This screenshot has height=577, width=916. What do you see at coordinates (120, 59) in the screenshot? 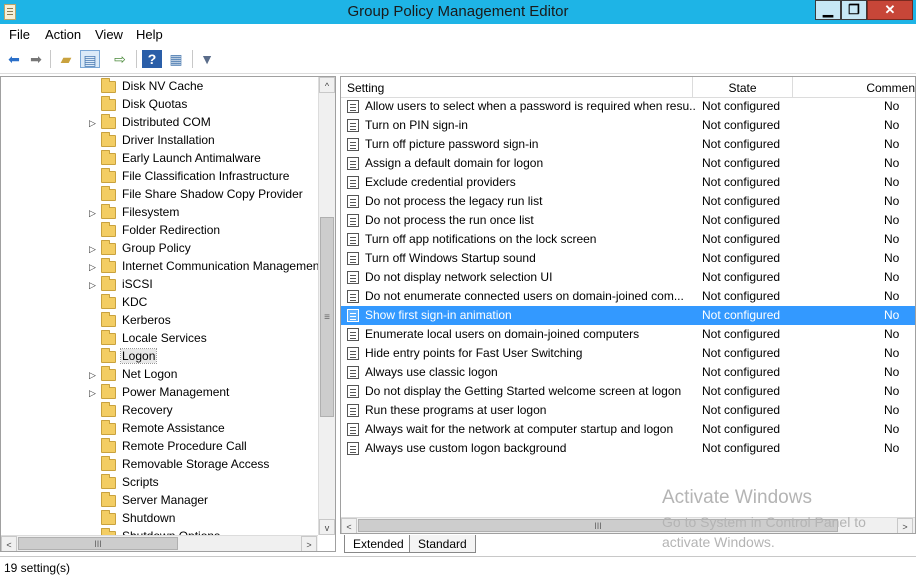
I see `export-list-icon: ⇨` at bounding box center [120, 59].